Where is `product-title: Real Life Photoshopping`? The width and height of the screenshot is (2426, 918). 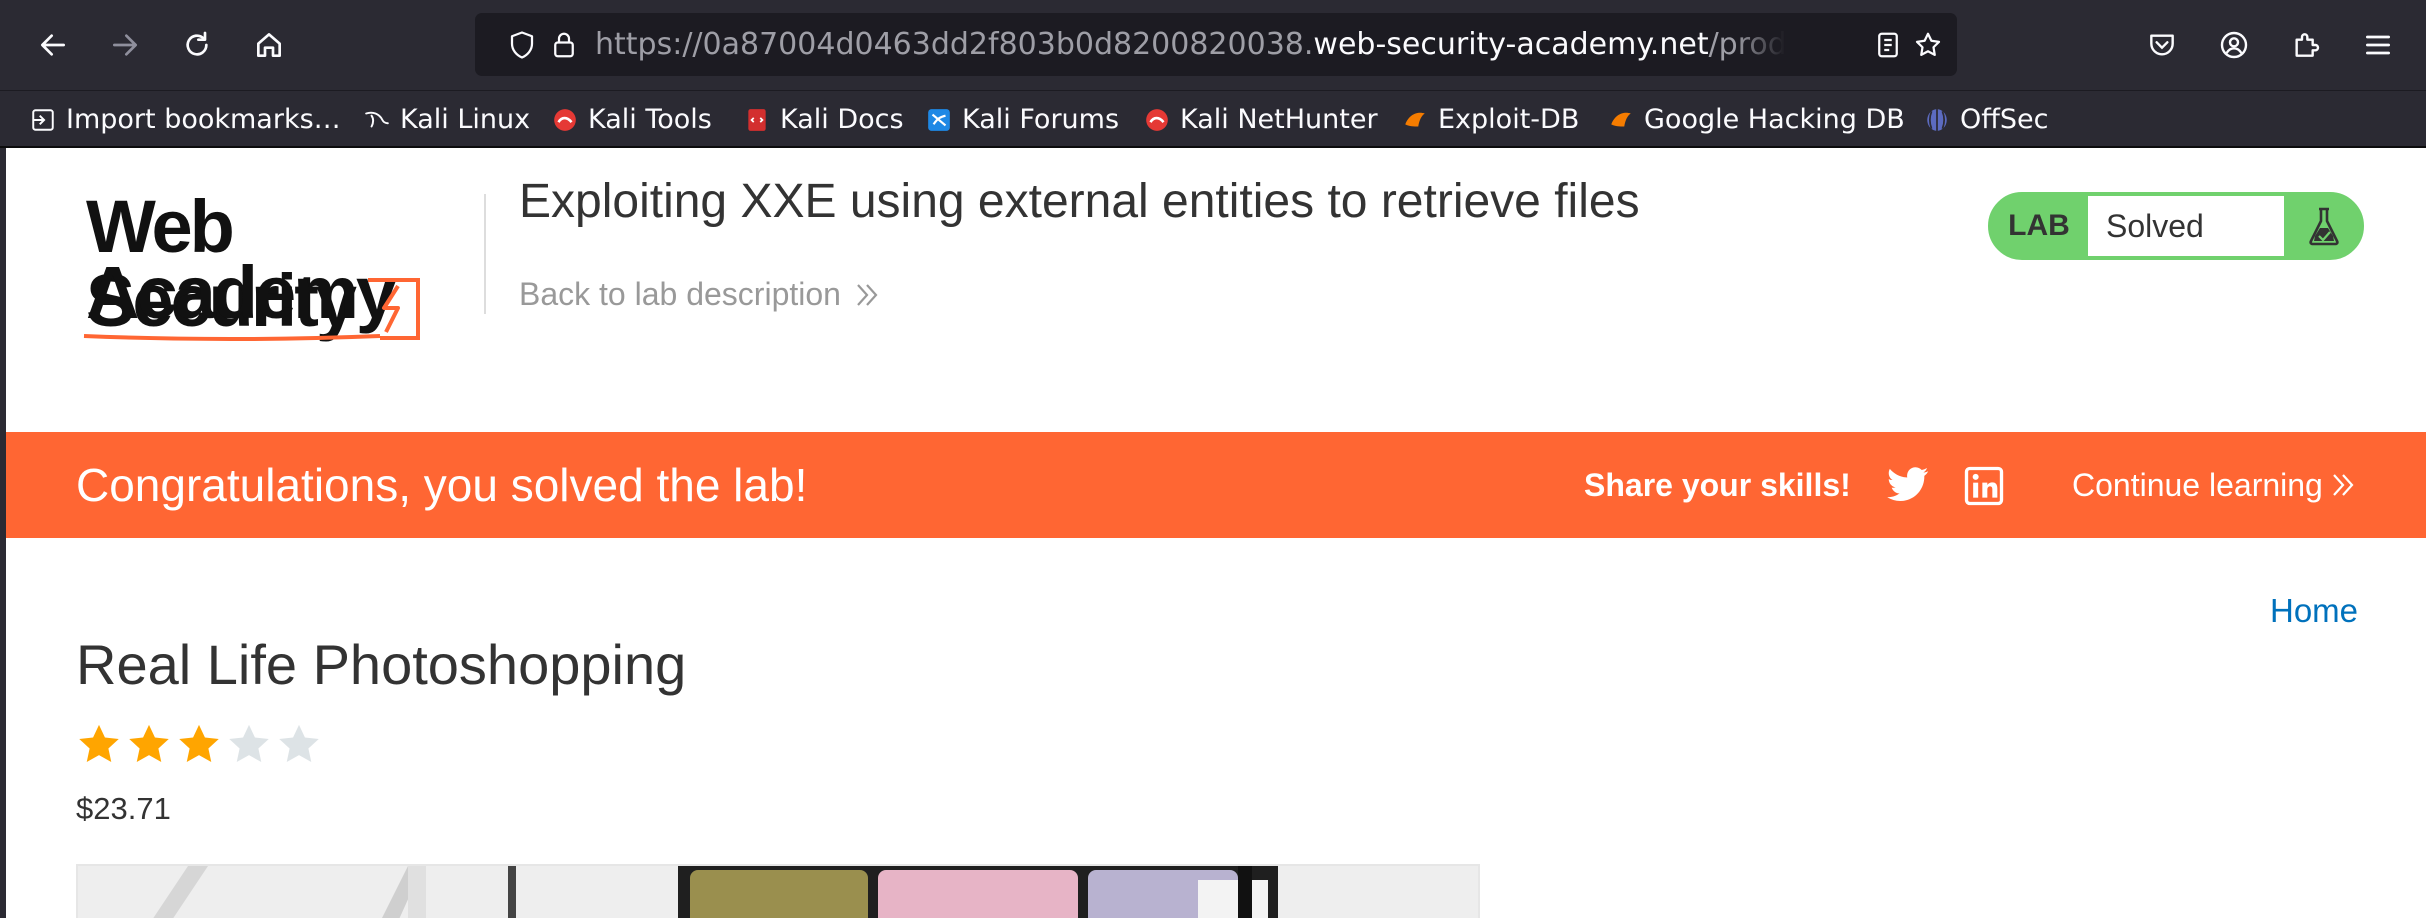
product-title: Real Life Photoshopping is located at coordinates (381, 664).